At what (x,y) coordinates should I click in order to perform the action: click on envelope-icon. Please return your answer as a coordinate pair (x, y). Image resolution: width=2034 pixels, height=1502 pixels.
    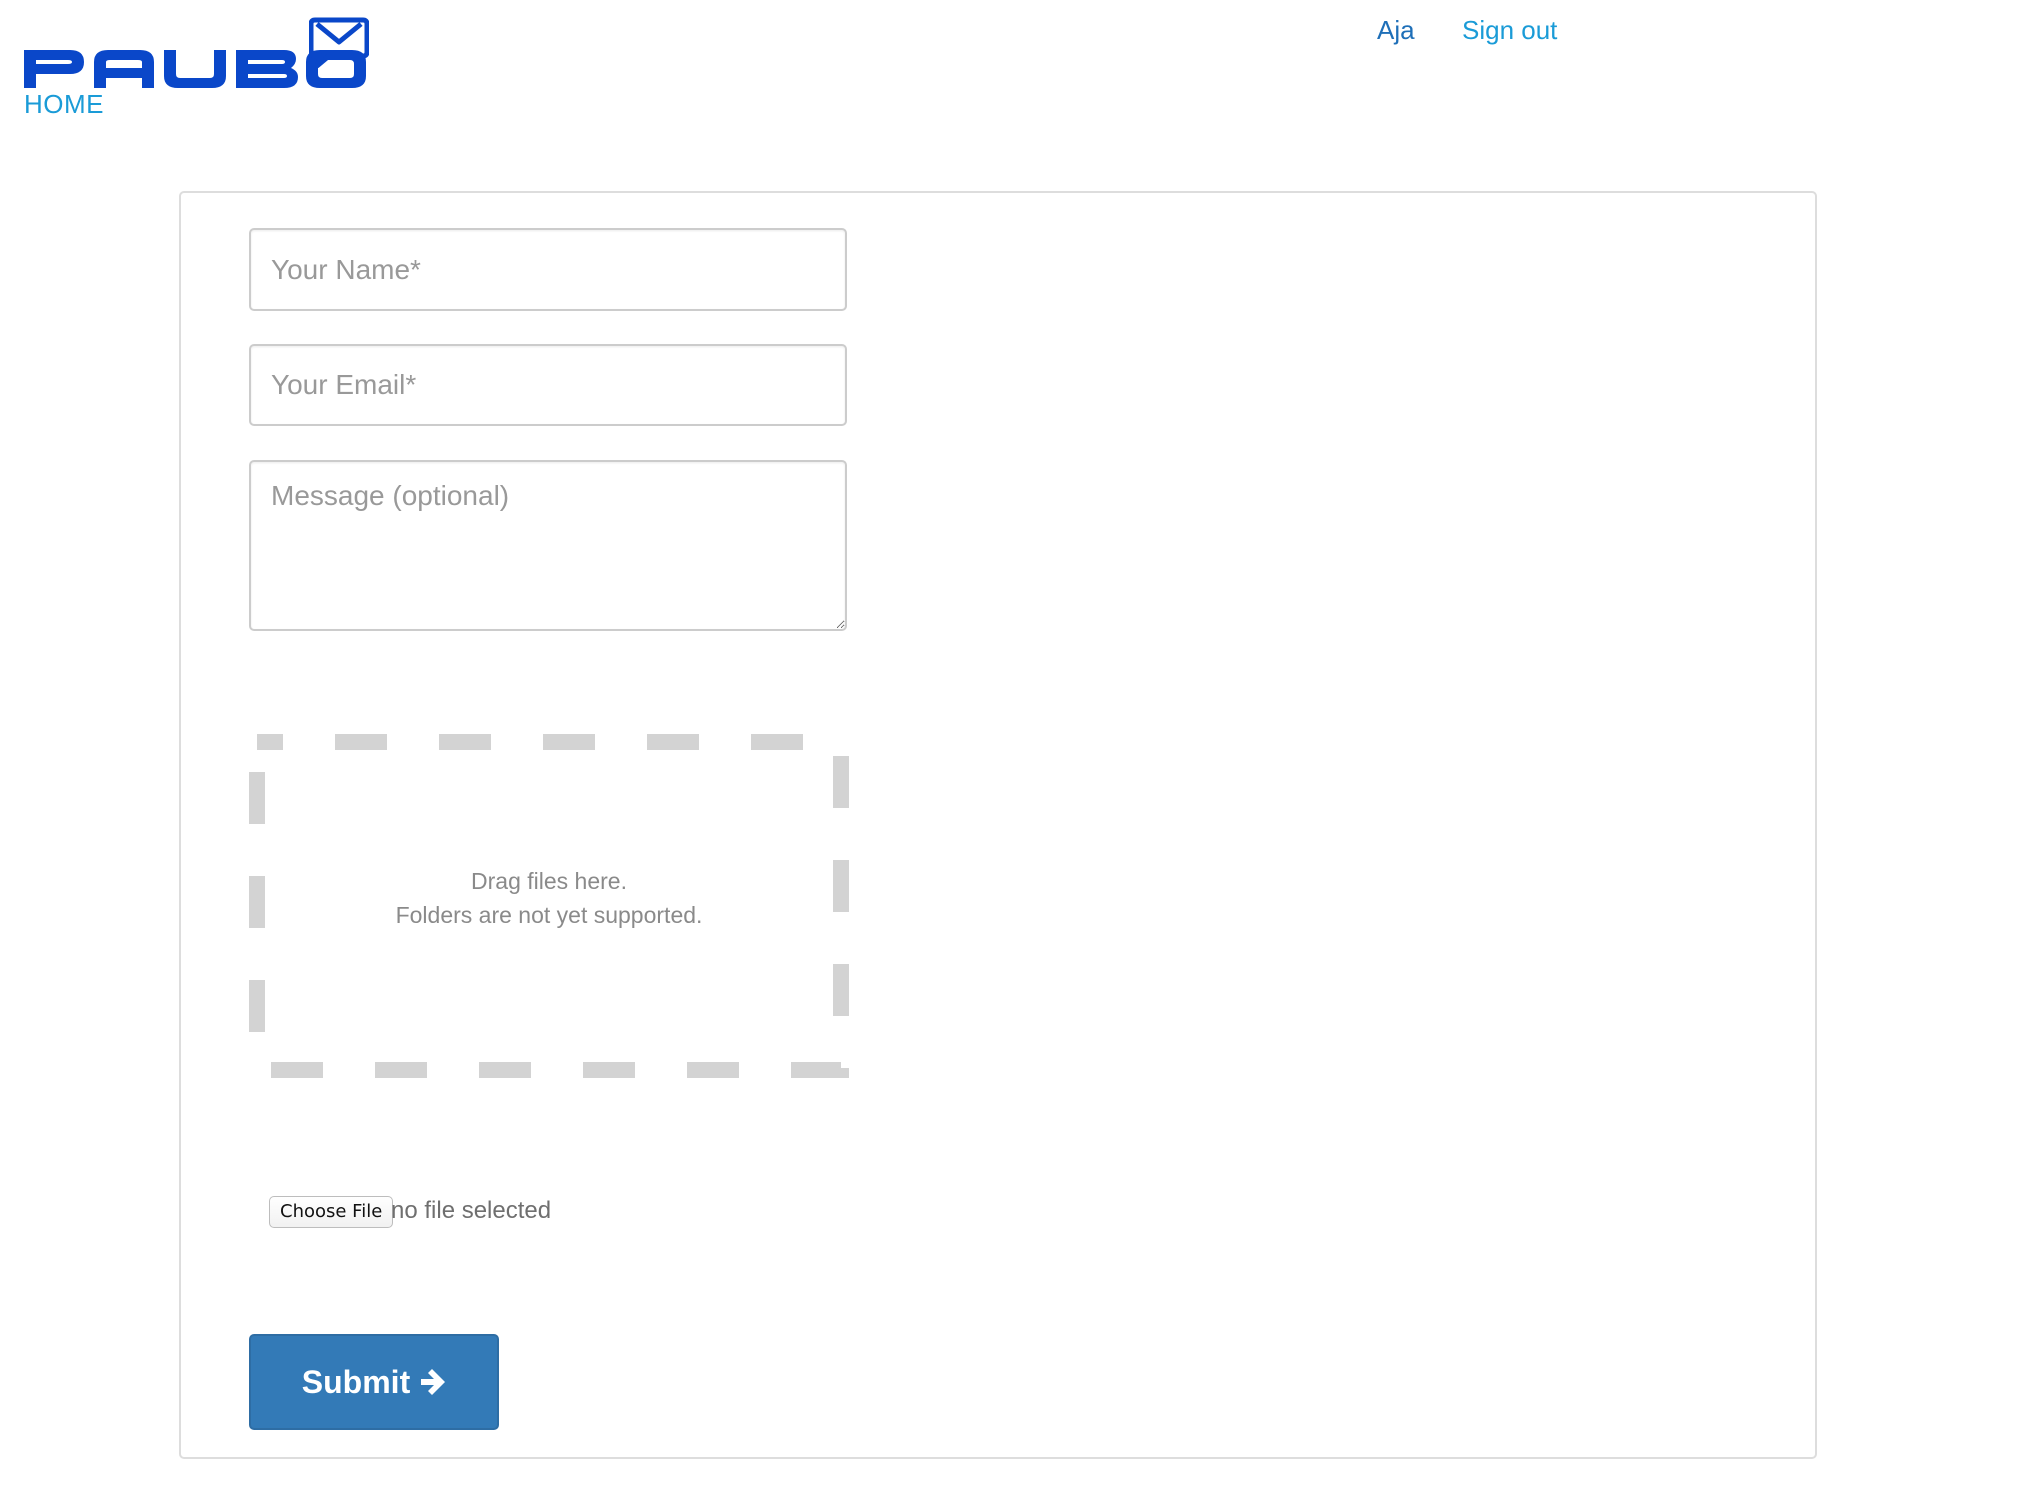
    Looking at the image, I should click on (339, 42).